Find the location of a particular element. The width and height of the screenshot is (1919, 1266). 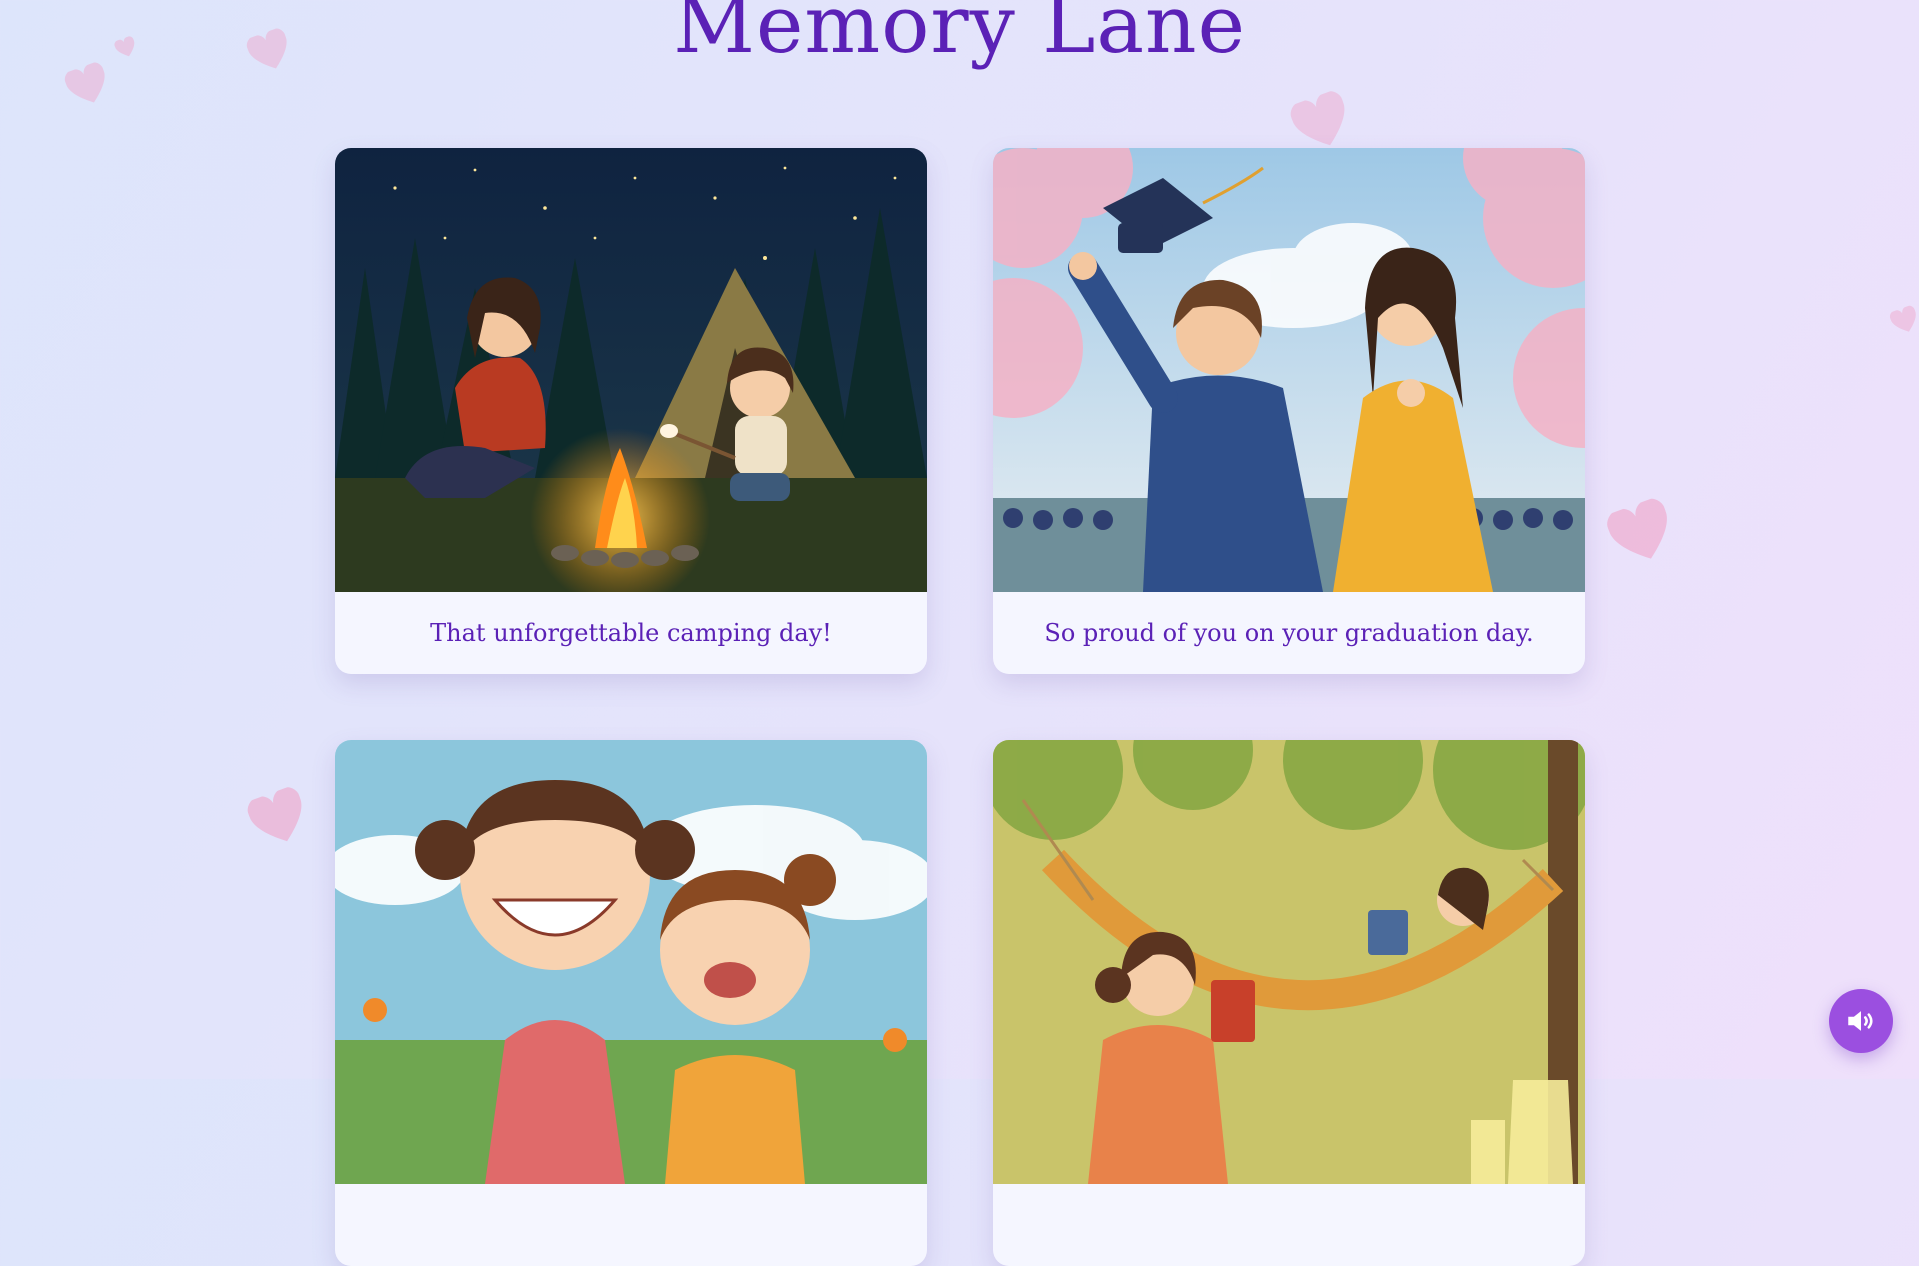

silly-faces-photo is located at coordinates (631, 962).